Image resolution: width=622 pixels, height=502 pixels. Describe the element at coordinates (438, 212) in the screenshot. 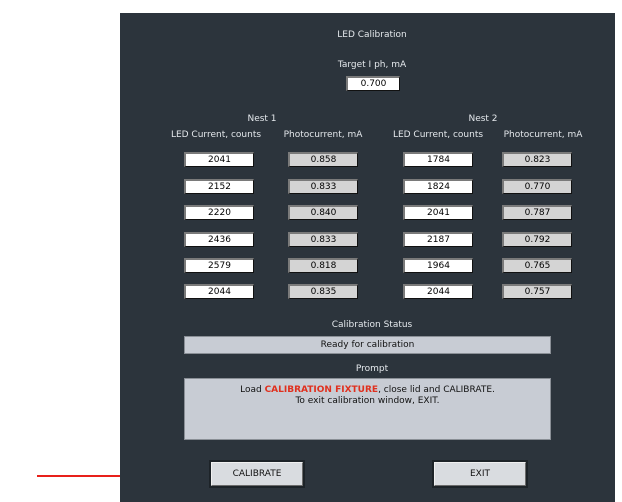

I see `nest2-led-field-3: 2041` at that location.